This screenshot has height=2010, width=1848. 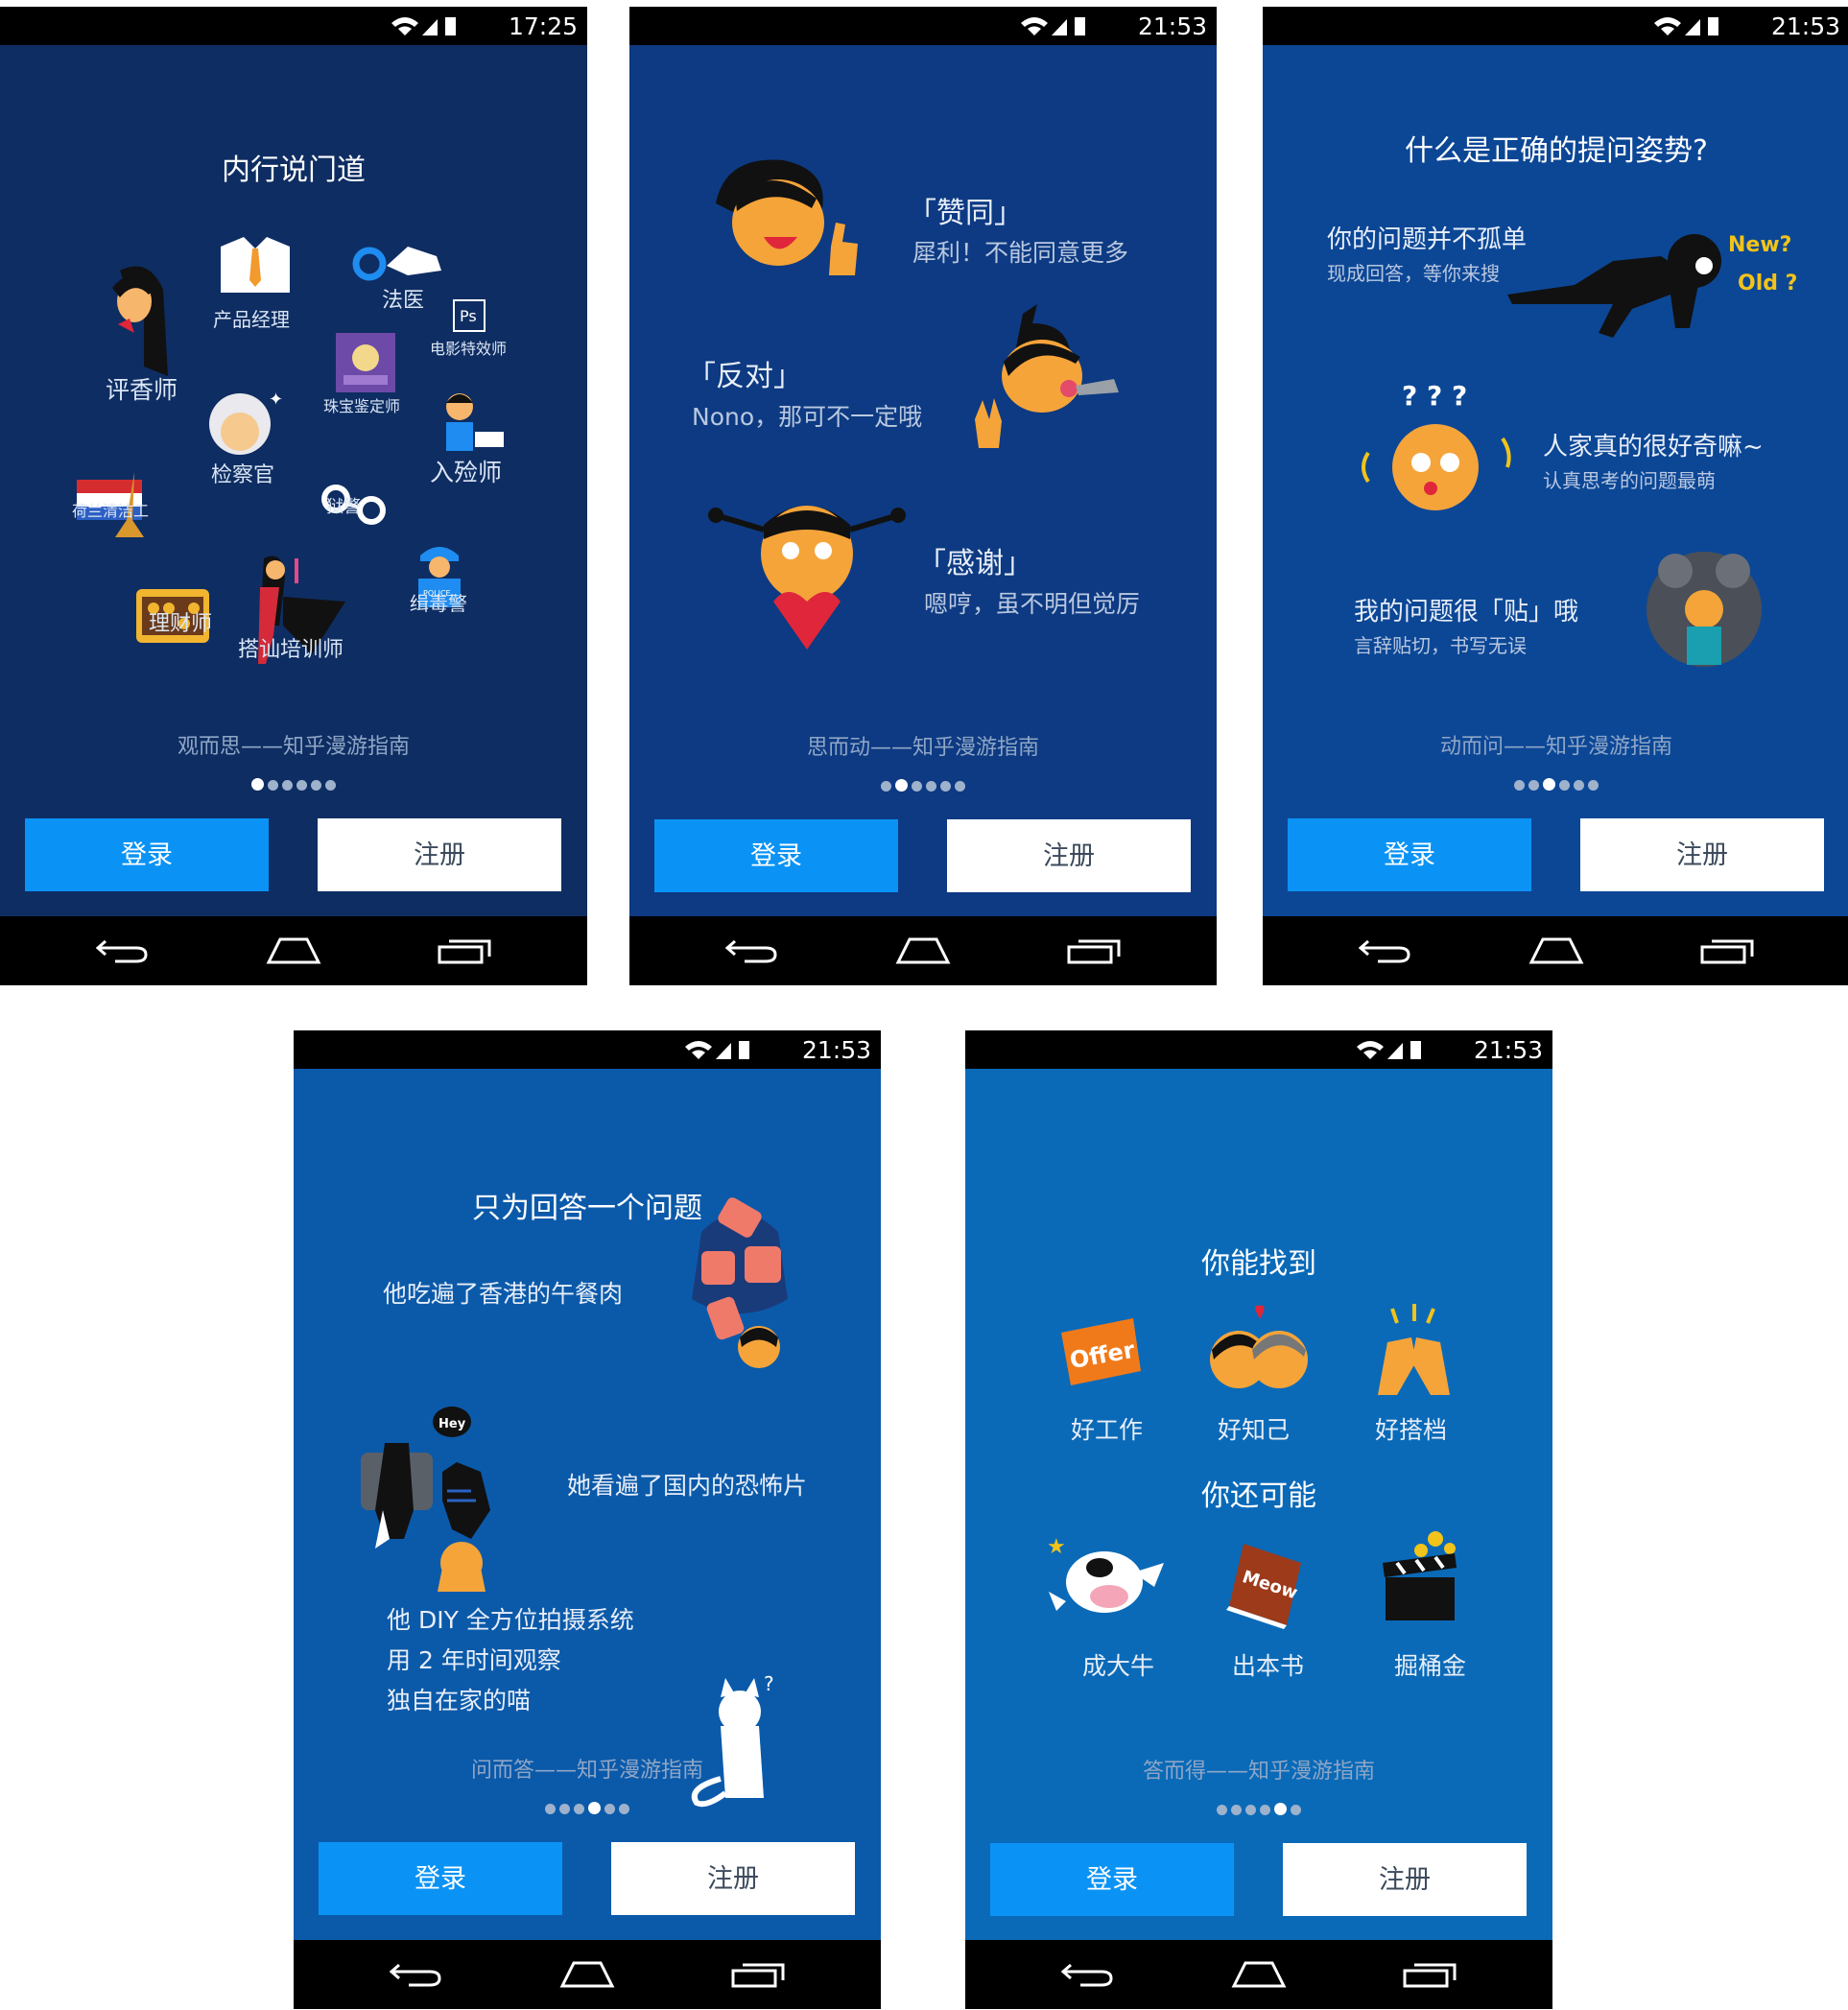 I want to click on book-icon: Meow, so click(x=1263, y=1587).